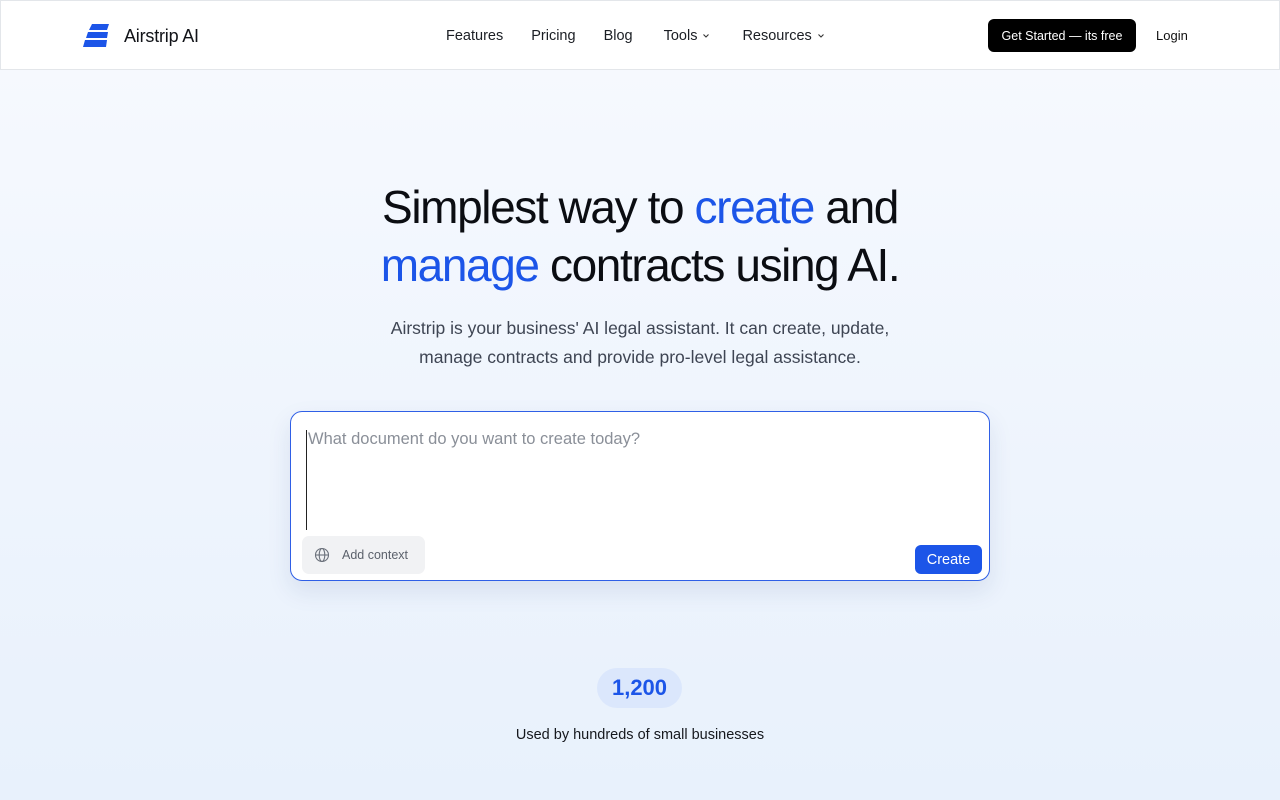 This screenshot has width=1280, height=800. I want to click on headline-text-3: contracts using AI., so click(719, 265).